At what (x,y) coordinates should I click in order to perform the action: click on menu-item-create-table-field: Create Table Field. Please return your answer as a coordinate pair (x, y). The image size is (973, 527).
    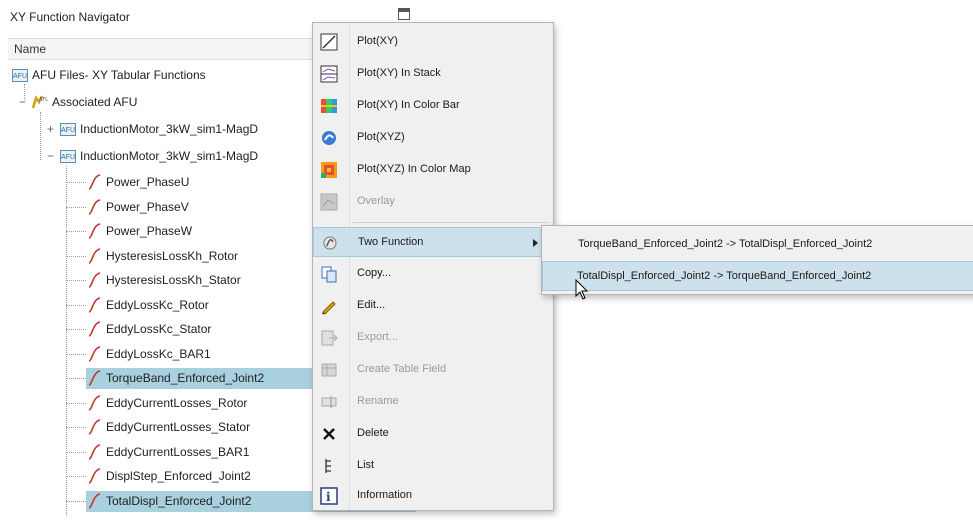
    Looking at the image, I should click on (433, 370).